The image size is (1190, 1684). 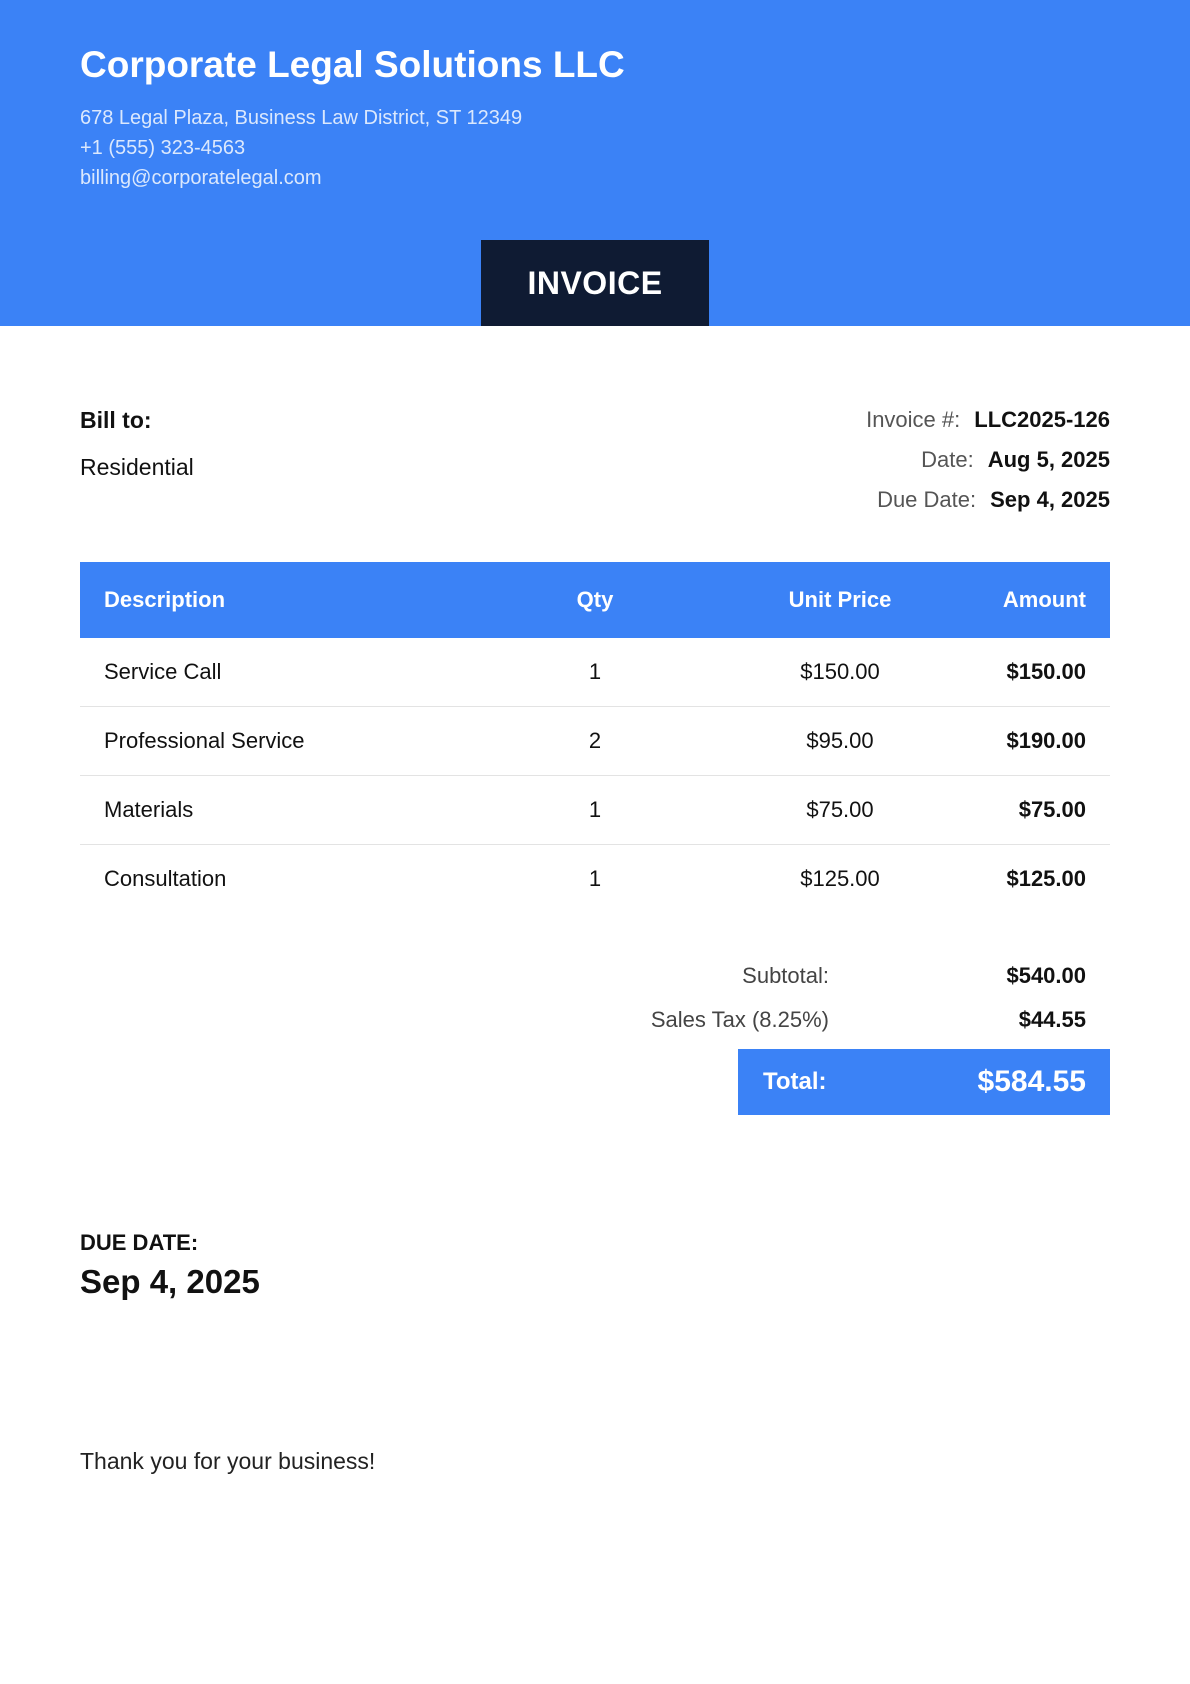 I want to click on table-header-row: Description Qty Unit Price Amount, so click(x=595, y=600).